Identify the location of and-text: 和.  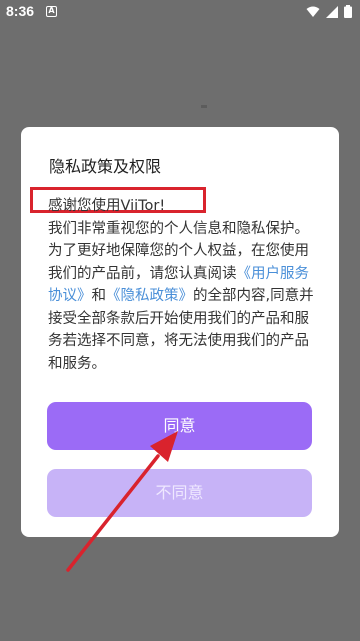
(99, 296).